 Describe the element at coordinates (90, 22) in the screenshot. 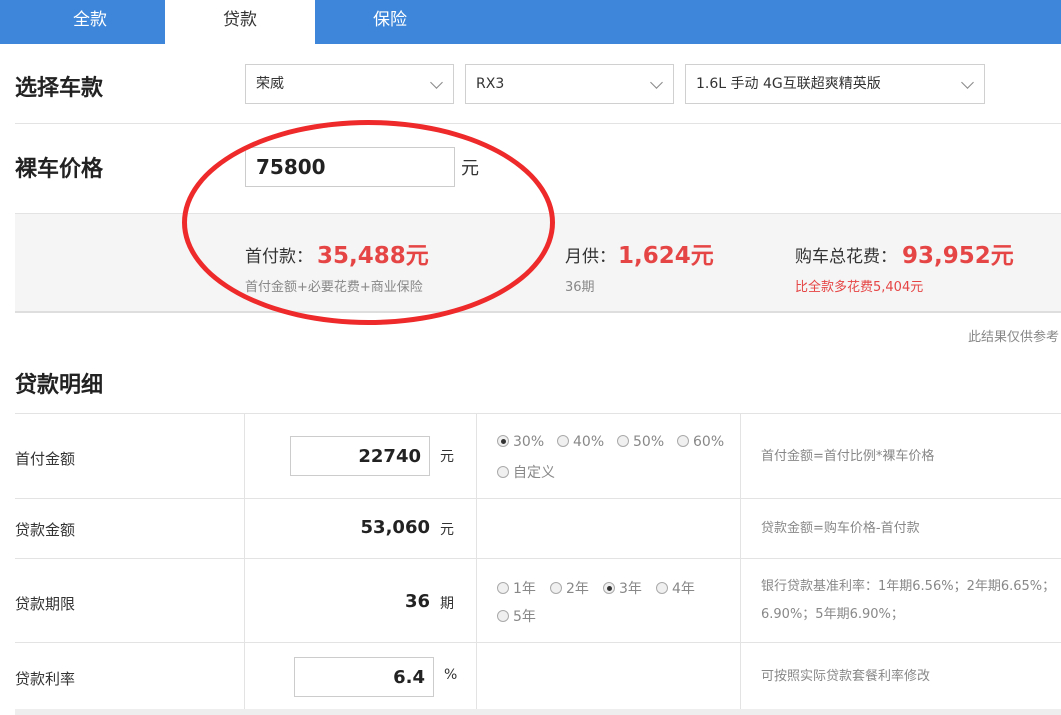

I see `tab-full-payment: 全款` at that location.